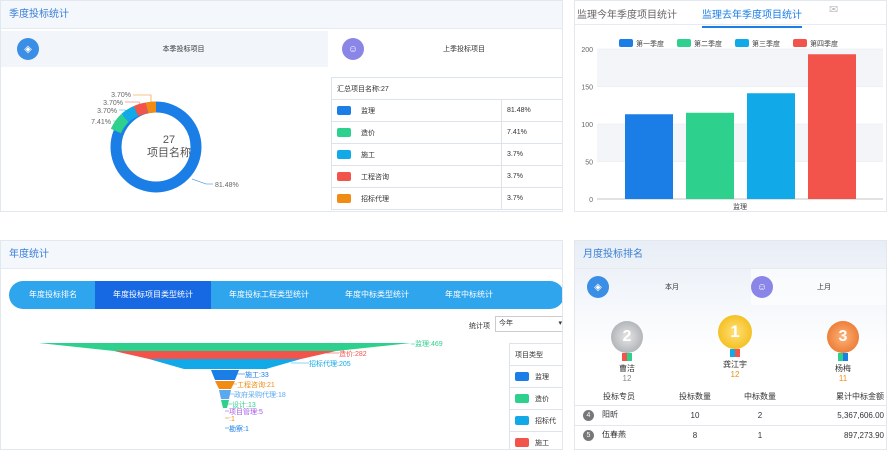  What do you see at coordinates (151, 107) in the screenshot?
I see `donut-segment-agency` at bounding box center [151, 107].